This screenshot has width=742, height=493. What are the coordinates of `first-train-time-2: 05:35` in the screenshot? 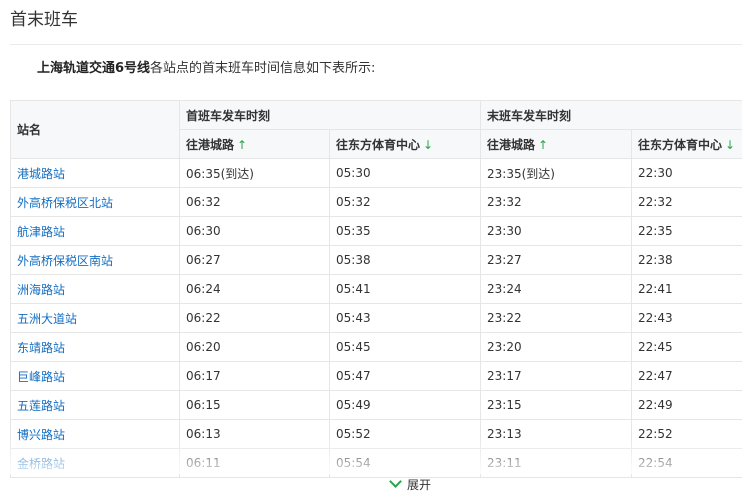 It's located at (405, 231).